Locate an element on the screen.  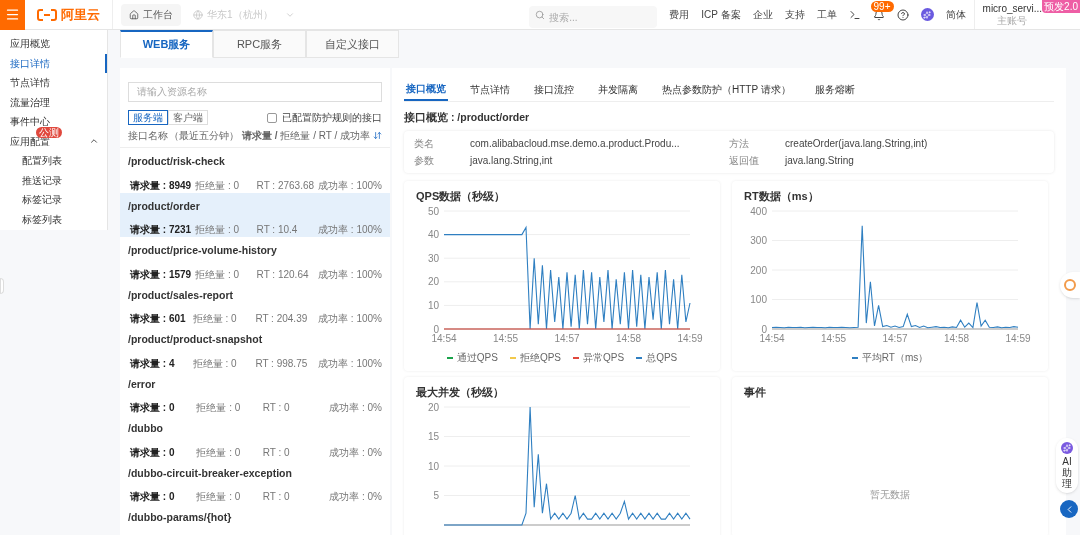
sidebar-item: 流量治理 is located at coordinates (53, 102).